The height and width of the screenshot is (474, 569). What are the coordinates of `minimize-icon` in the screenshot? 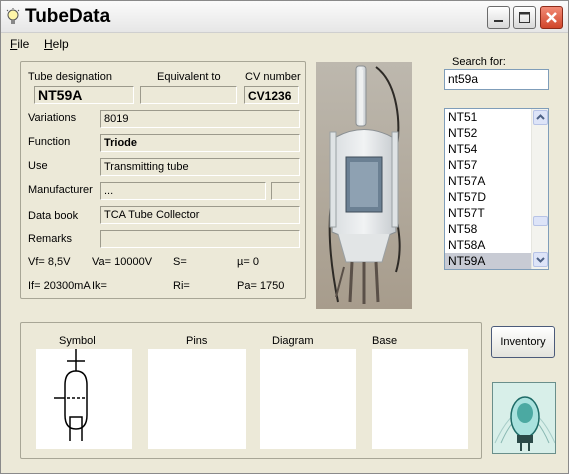 It's located at (498, 21).